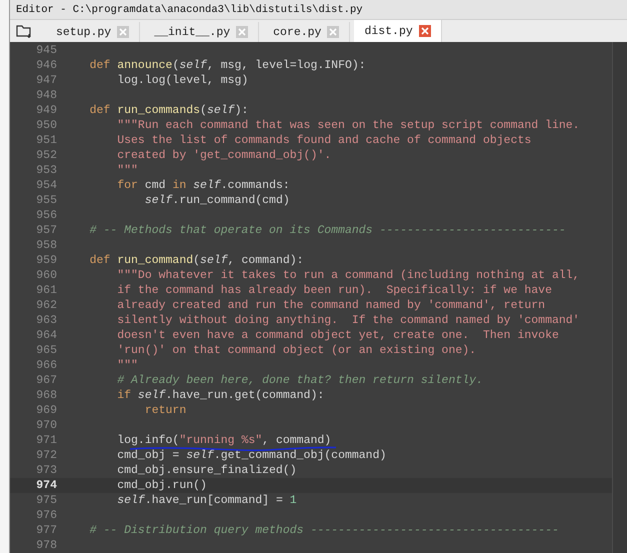 The width and height of the screenshot is (627, 553). Describe the element at coordinates (337, 335) in the screenshot. I see `string-literal: doesn't even have a command object yet, create one. Then invoke` at that location.